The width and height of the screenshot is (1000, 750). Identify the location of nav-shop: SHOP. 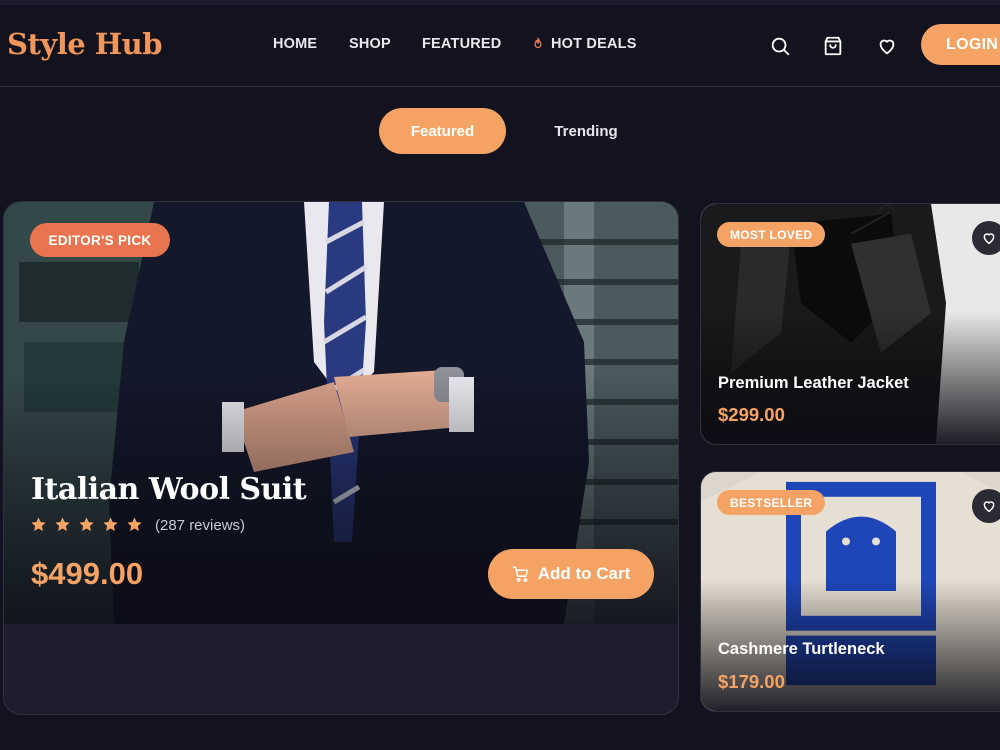
(370, 44).